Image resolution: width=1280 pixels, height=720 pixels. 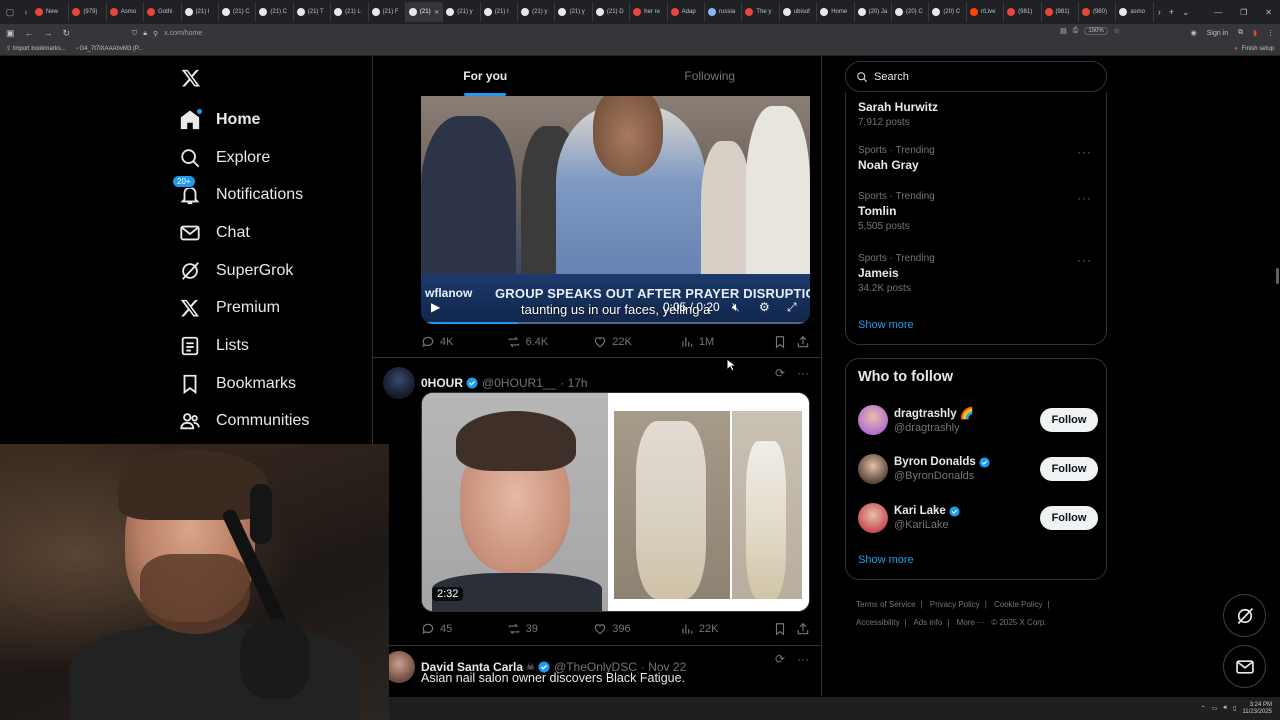 What do you see at coordinates (780, 659) in the screenshot?
I see `grok-icon: ⟳` at bounding box center [780, 659].